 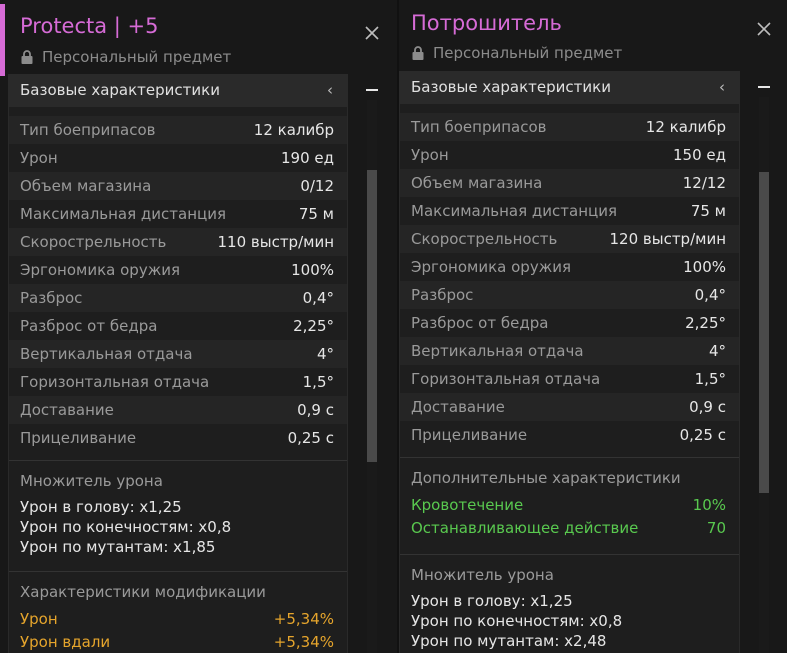 I want to click on stat-row: Объем магазина 0/12, so click(x=178, y=186).